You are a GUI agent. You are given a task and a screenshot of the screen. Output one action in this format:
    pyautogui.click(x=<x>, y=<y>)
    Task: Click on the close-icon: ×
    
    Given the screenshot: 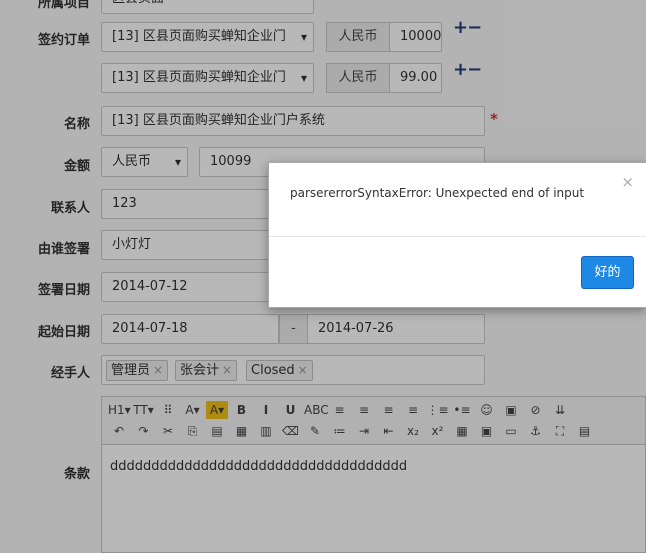 What is the action you would take?
    pyautogui.click(x=627, y=182)
    